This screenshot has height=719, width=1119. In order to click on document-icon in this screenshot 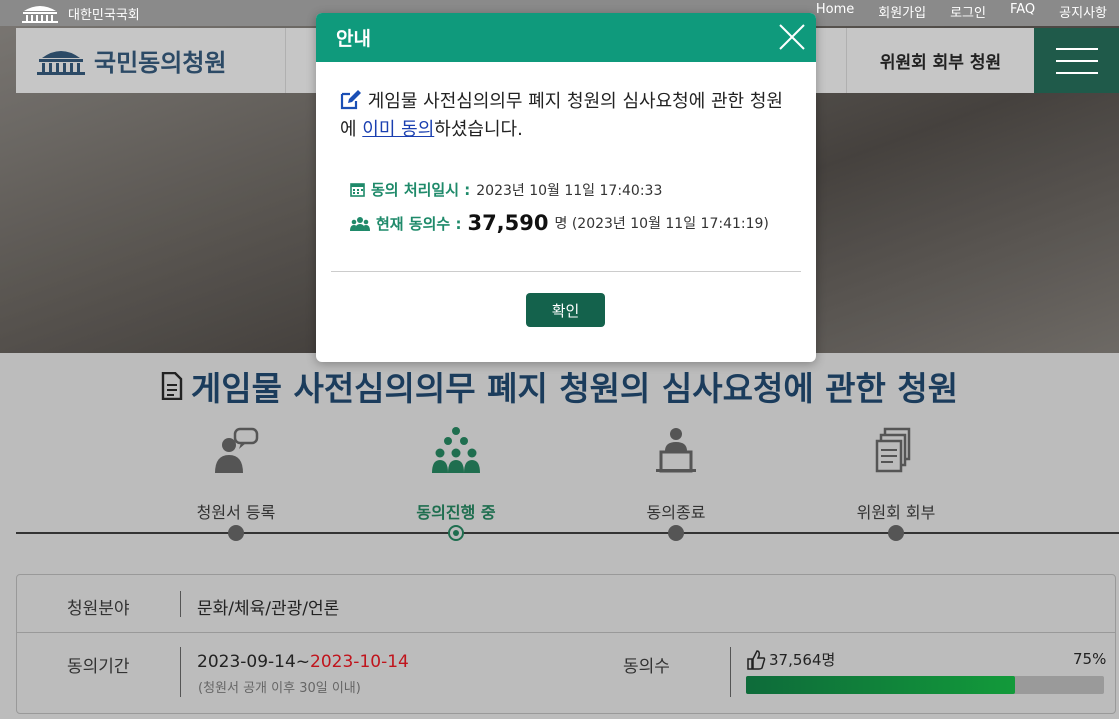, I will do `click(172, 386)`.